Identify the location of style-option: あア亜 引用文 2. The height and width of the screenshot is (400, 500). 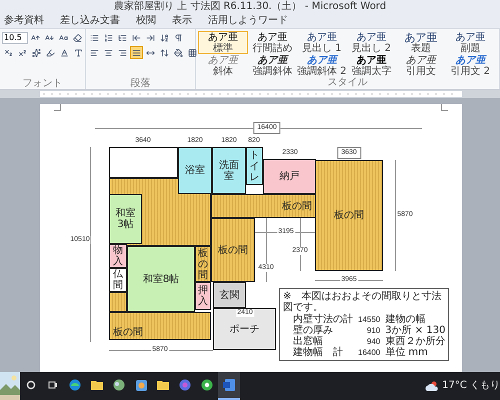
(470, 65).